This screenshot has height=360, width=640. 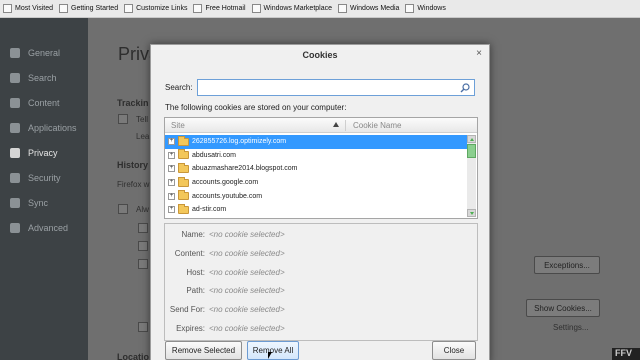 I want to click on security-icon, so click(x=15, y=178).